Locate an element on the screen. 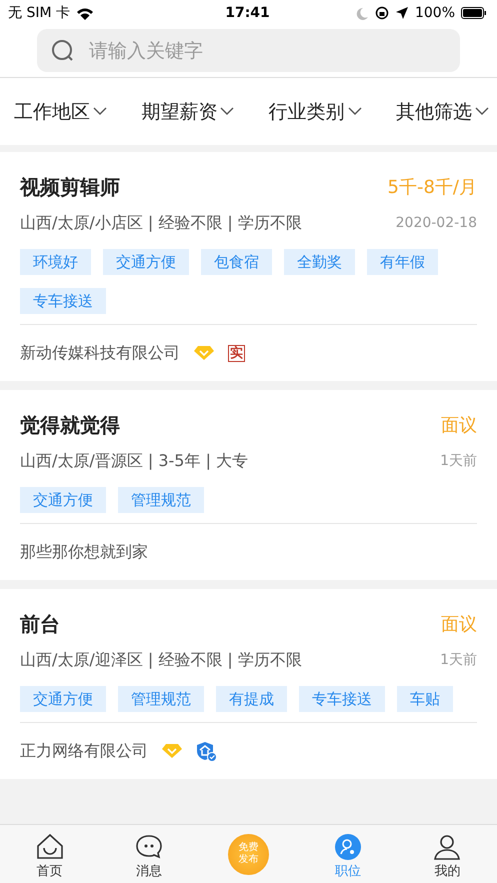 The width and height of the screenshot is (497, 883). job-requirements: 山西/太原/迎泽区 | 经验不限 | 学历不限 is located at coordinates (161, 660).